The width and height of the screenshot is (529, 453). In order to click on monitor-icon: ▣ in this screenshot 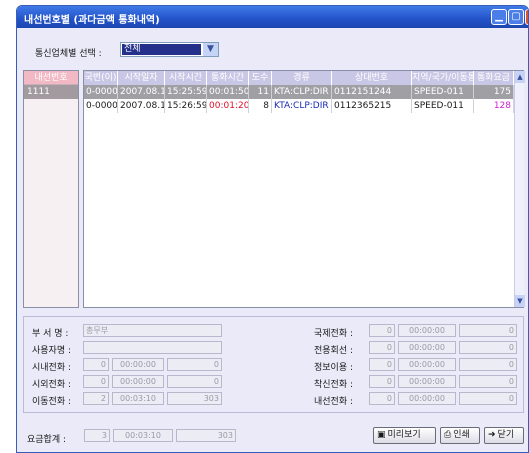, I will do `click(381, 435)`.